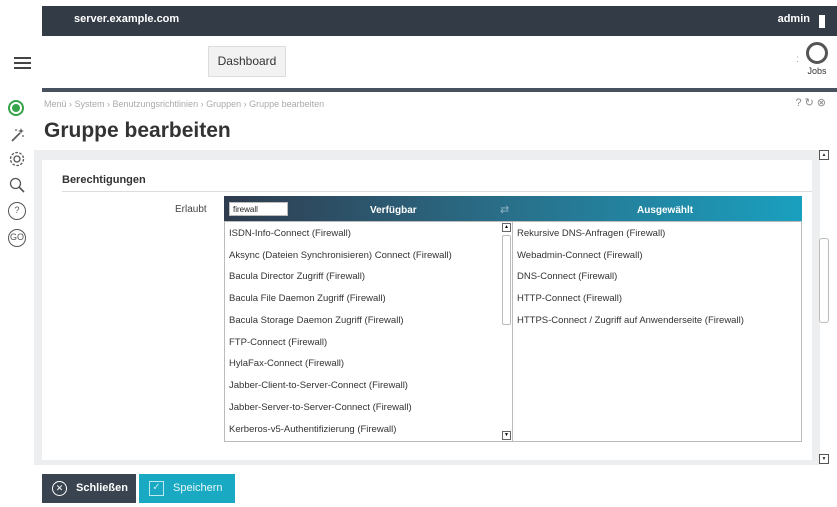  What do you see at coordinates (104, 180) in the screenshot?
I see `section-title: Berechtigungen` at bounding box center [104, 180].